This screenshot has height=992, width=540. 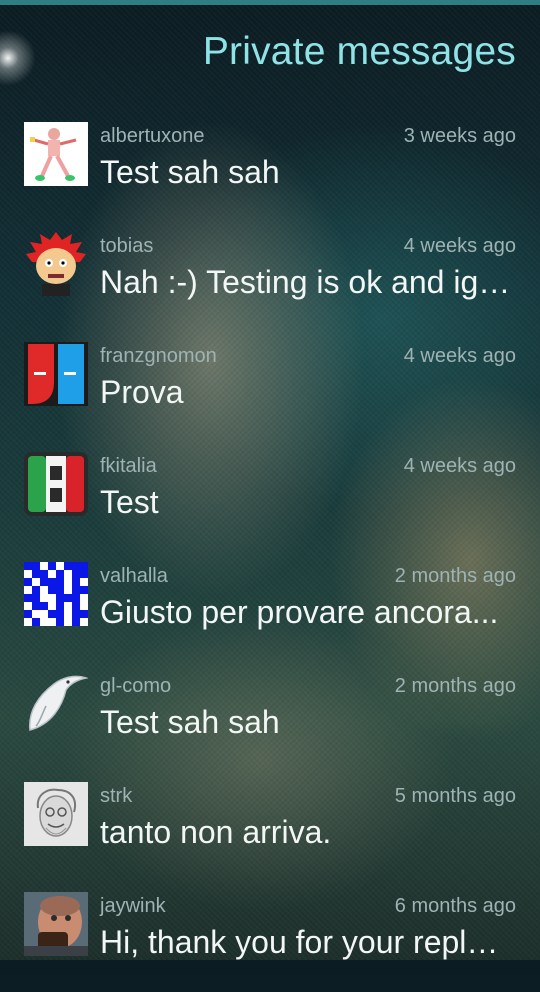 What do you see at coordinates (455, 906) in the screenshot?
I see `message-timestamp: 6 months ago` at bounding box center [455, 906].